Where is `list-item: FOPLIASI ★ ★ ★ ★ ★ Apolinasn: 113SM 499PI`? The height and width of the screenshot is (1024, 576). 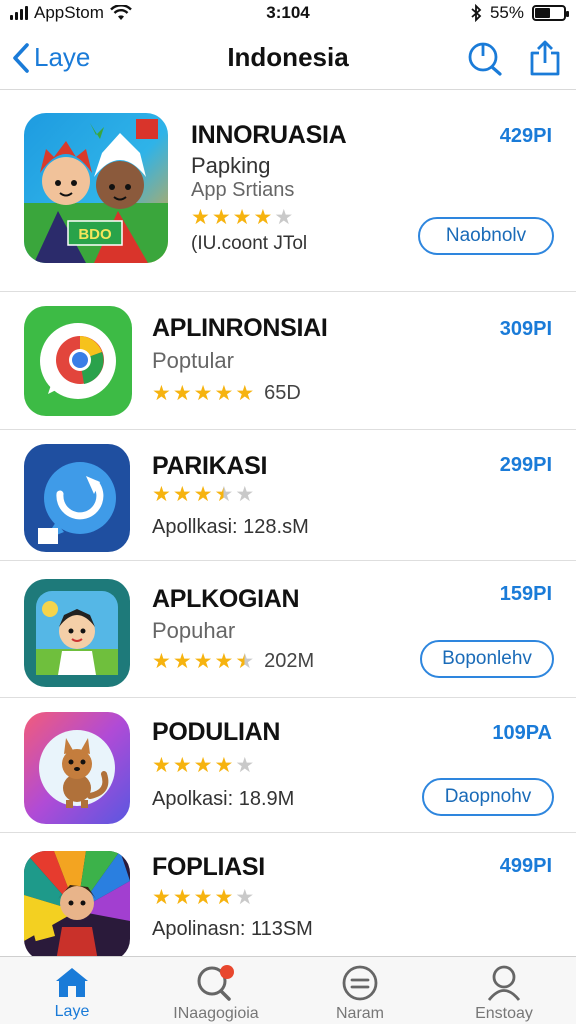
list-item: FOPLIASI ★ ★ ★ ★ ★ Apolinasn: 113SM 499PI is located at coordinates (288, 897).